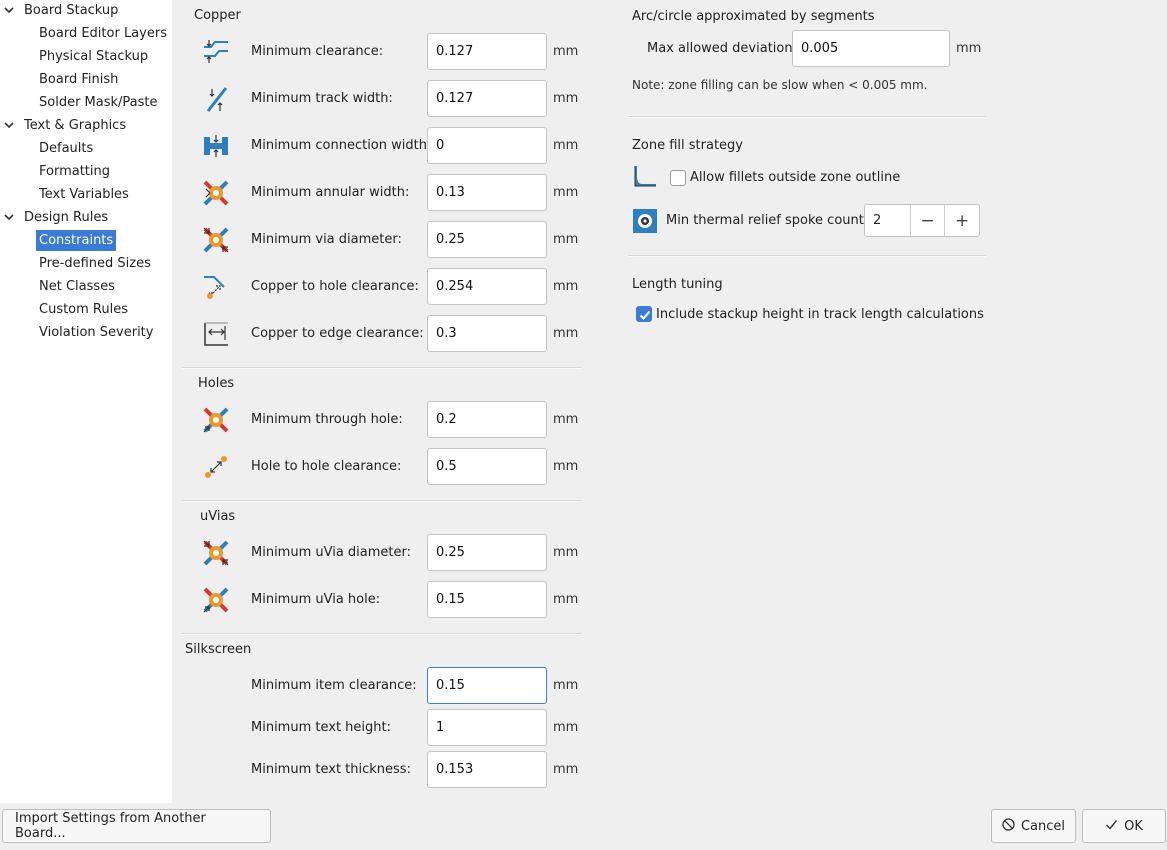  What do you see at coordinates (77, 286) in the screenshot?
I see `tree-item-net-classes: Net Classes` at bounding box center [77, 286].